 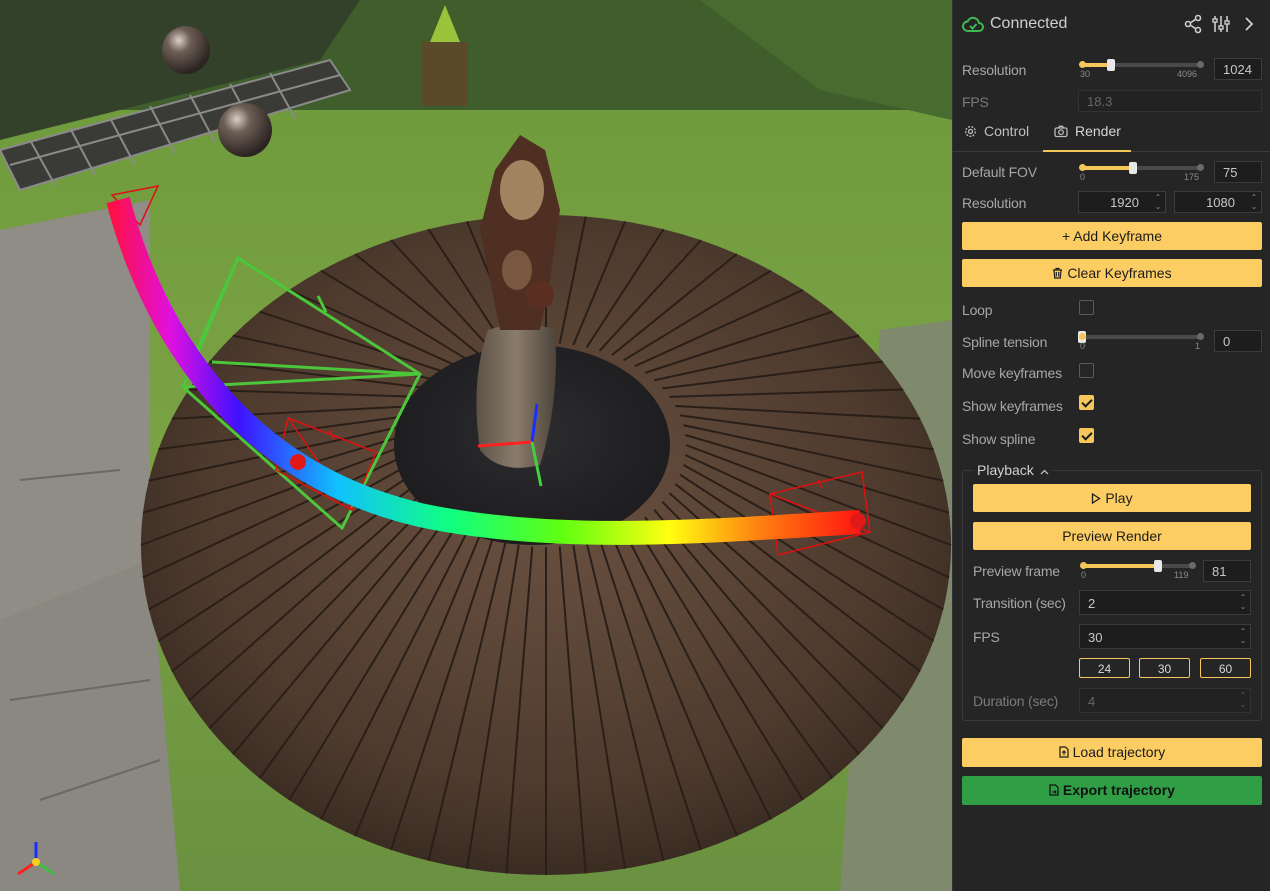 What do you see at coordinates (1016, 571) in the screenshot?
I see `preview-frame-label: Preview frame` at bounding box center [1016, 571].